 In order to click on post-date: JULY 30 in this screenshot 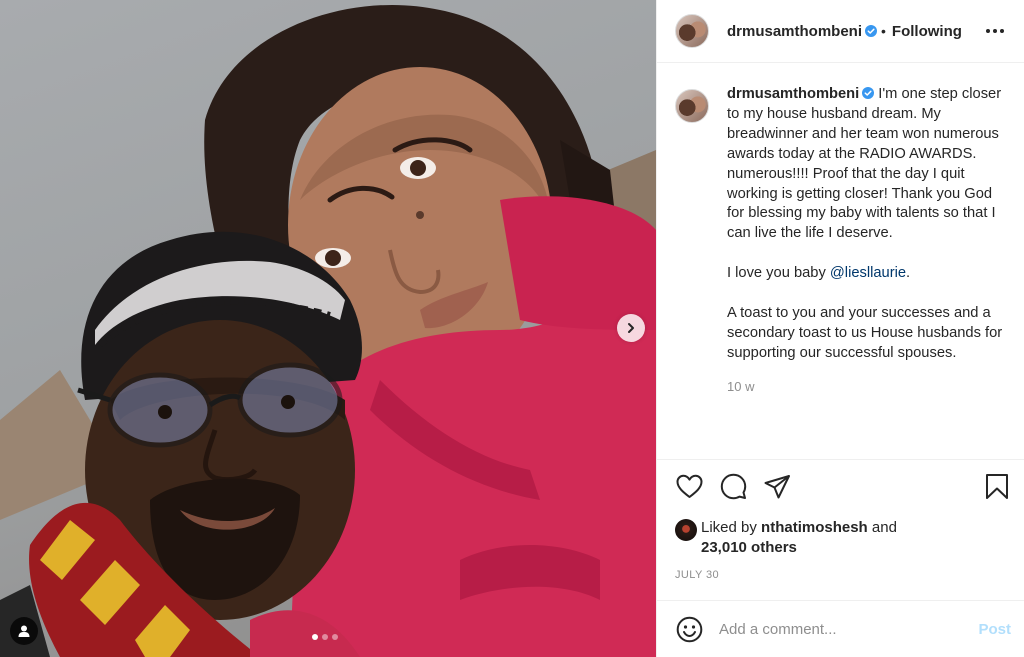, I will do `click(697, 575)`.